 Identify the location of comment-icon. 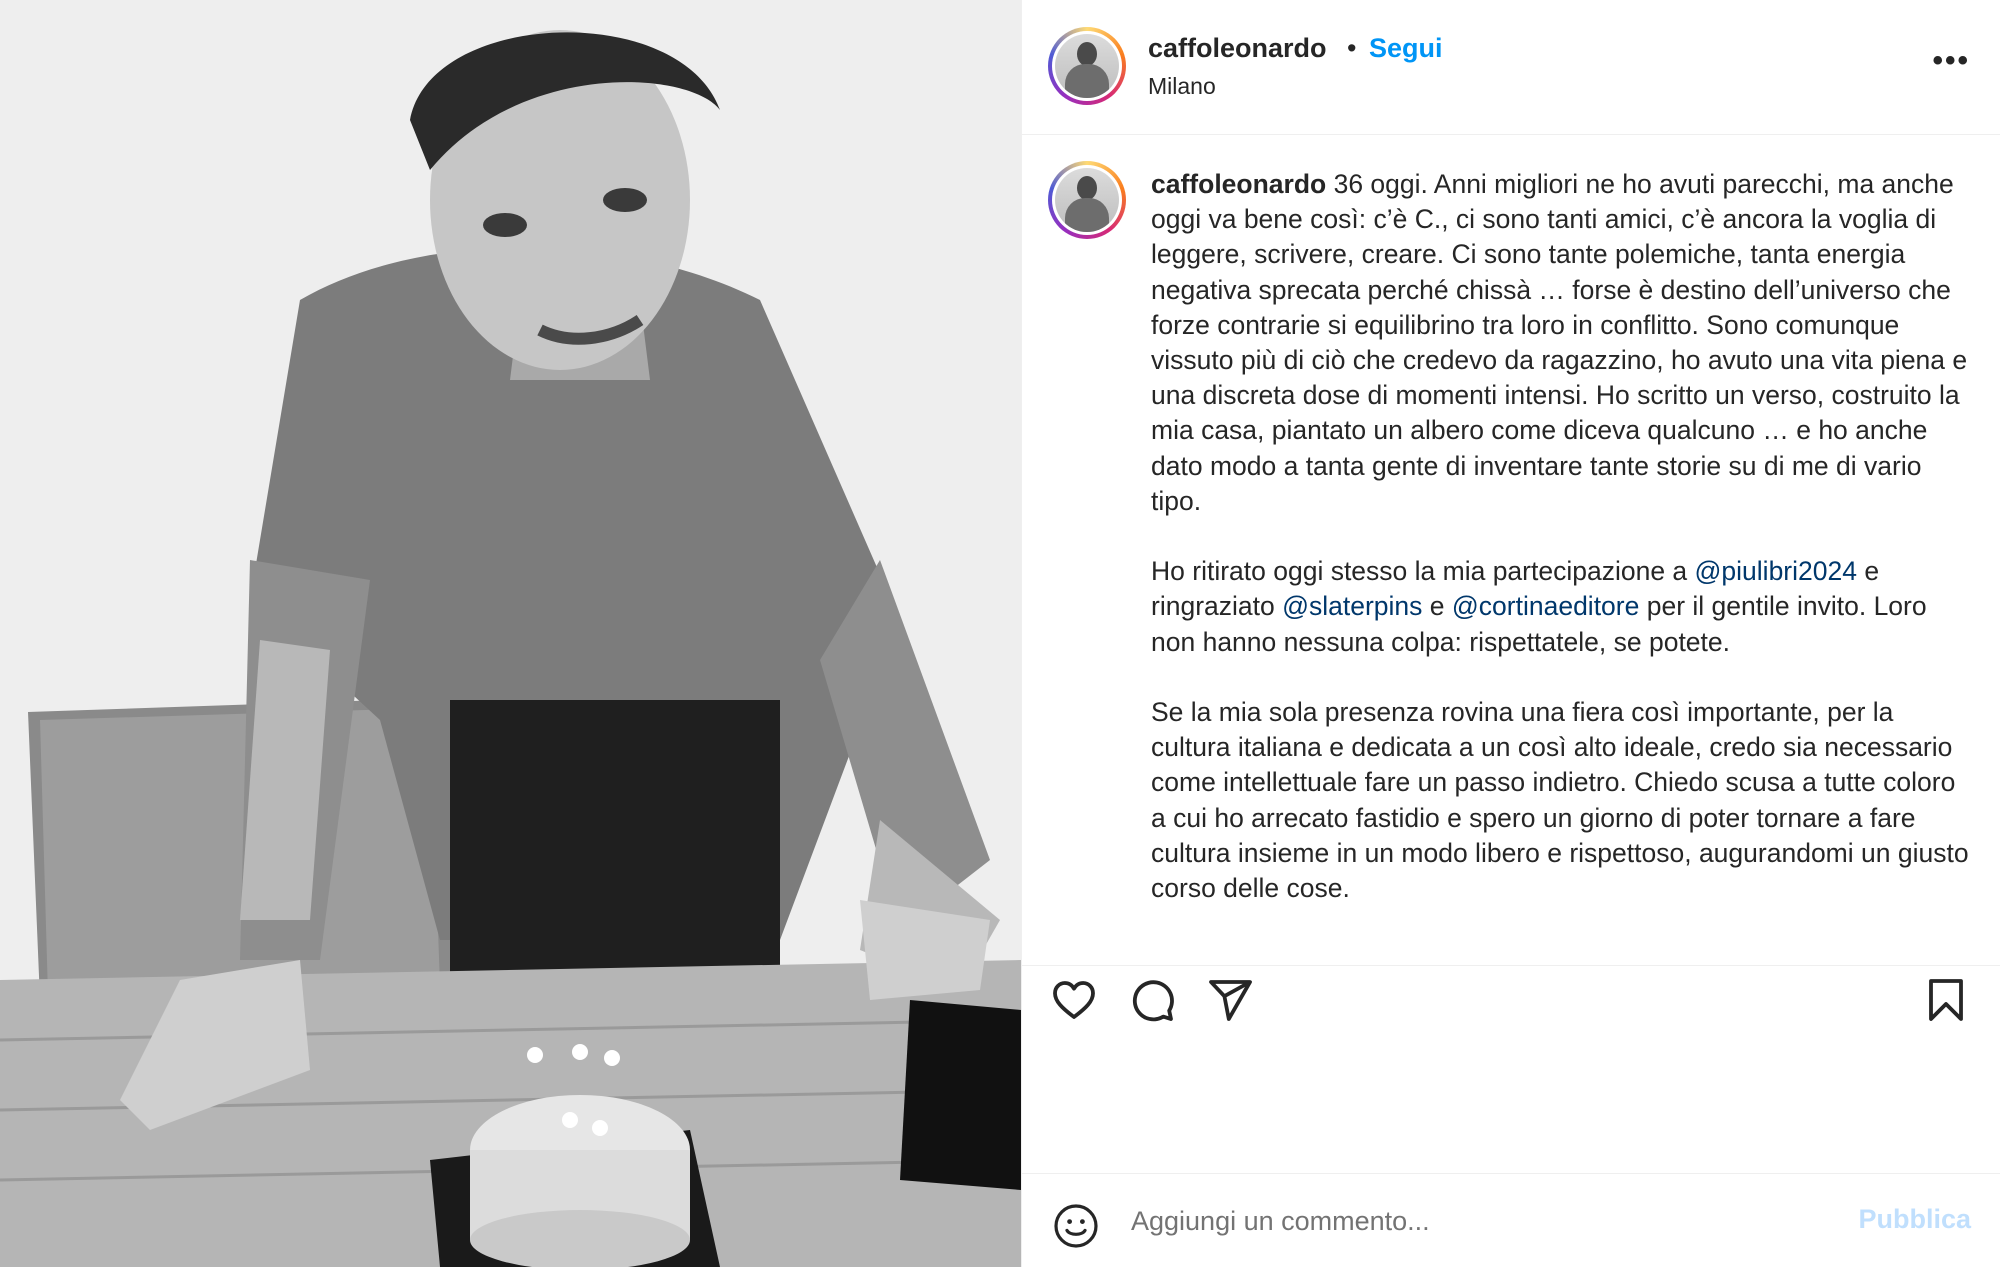
(1152, 1000).